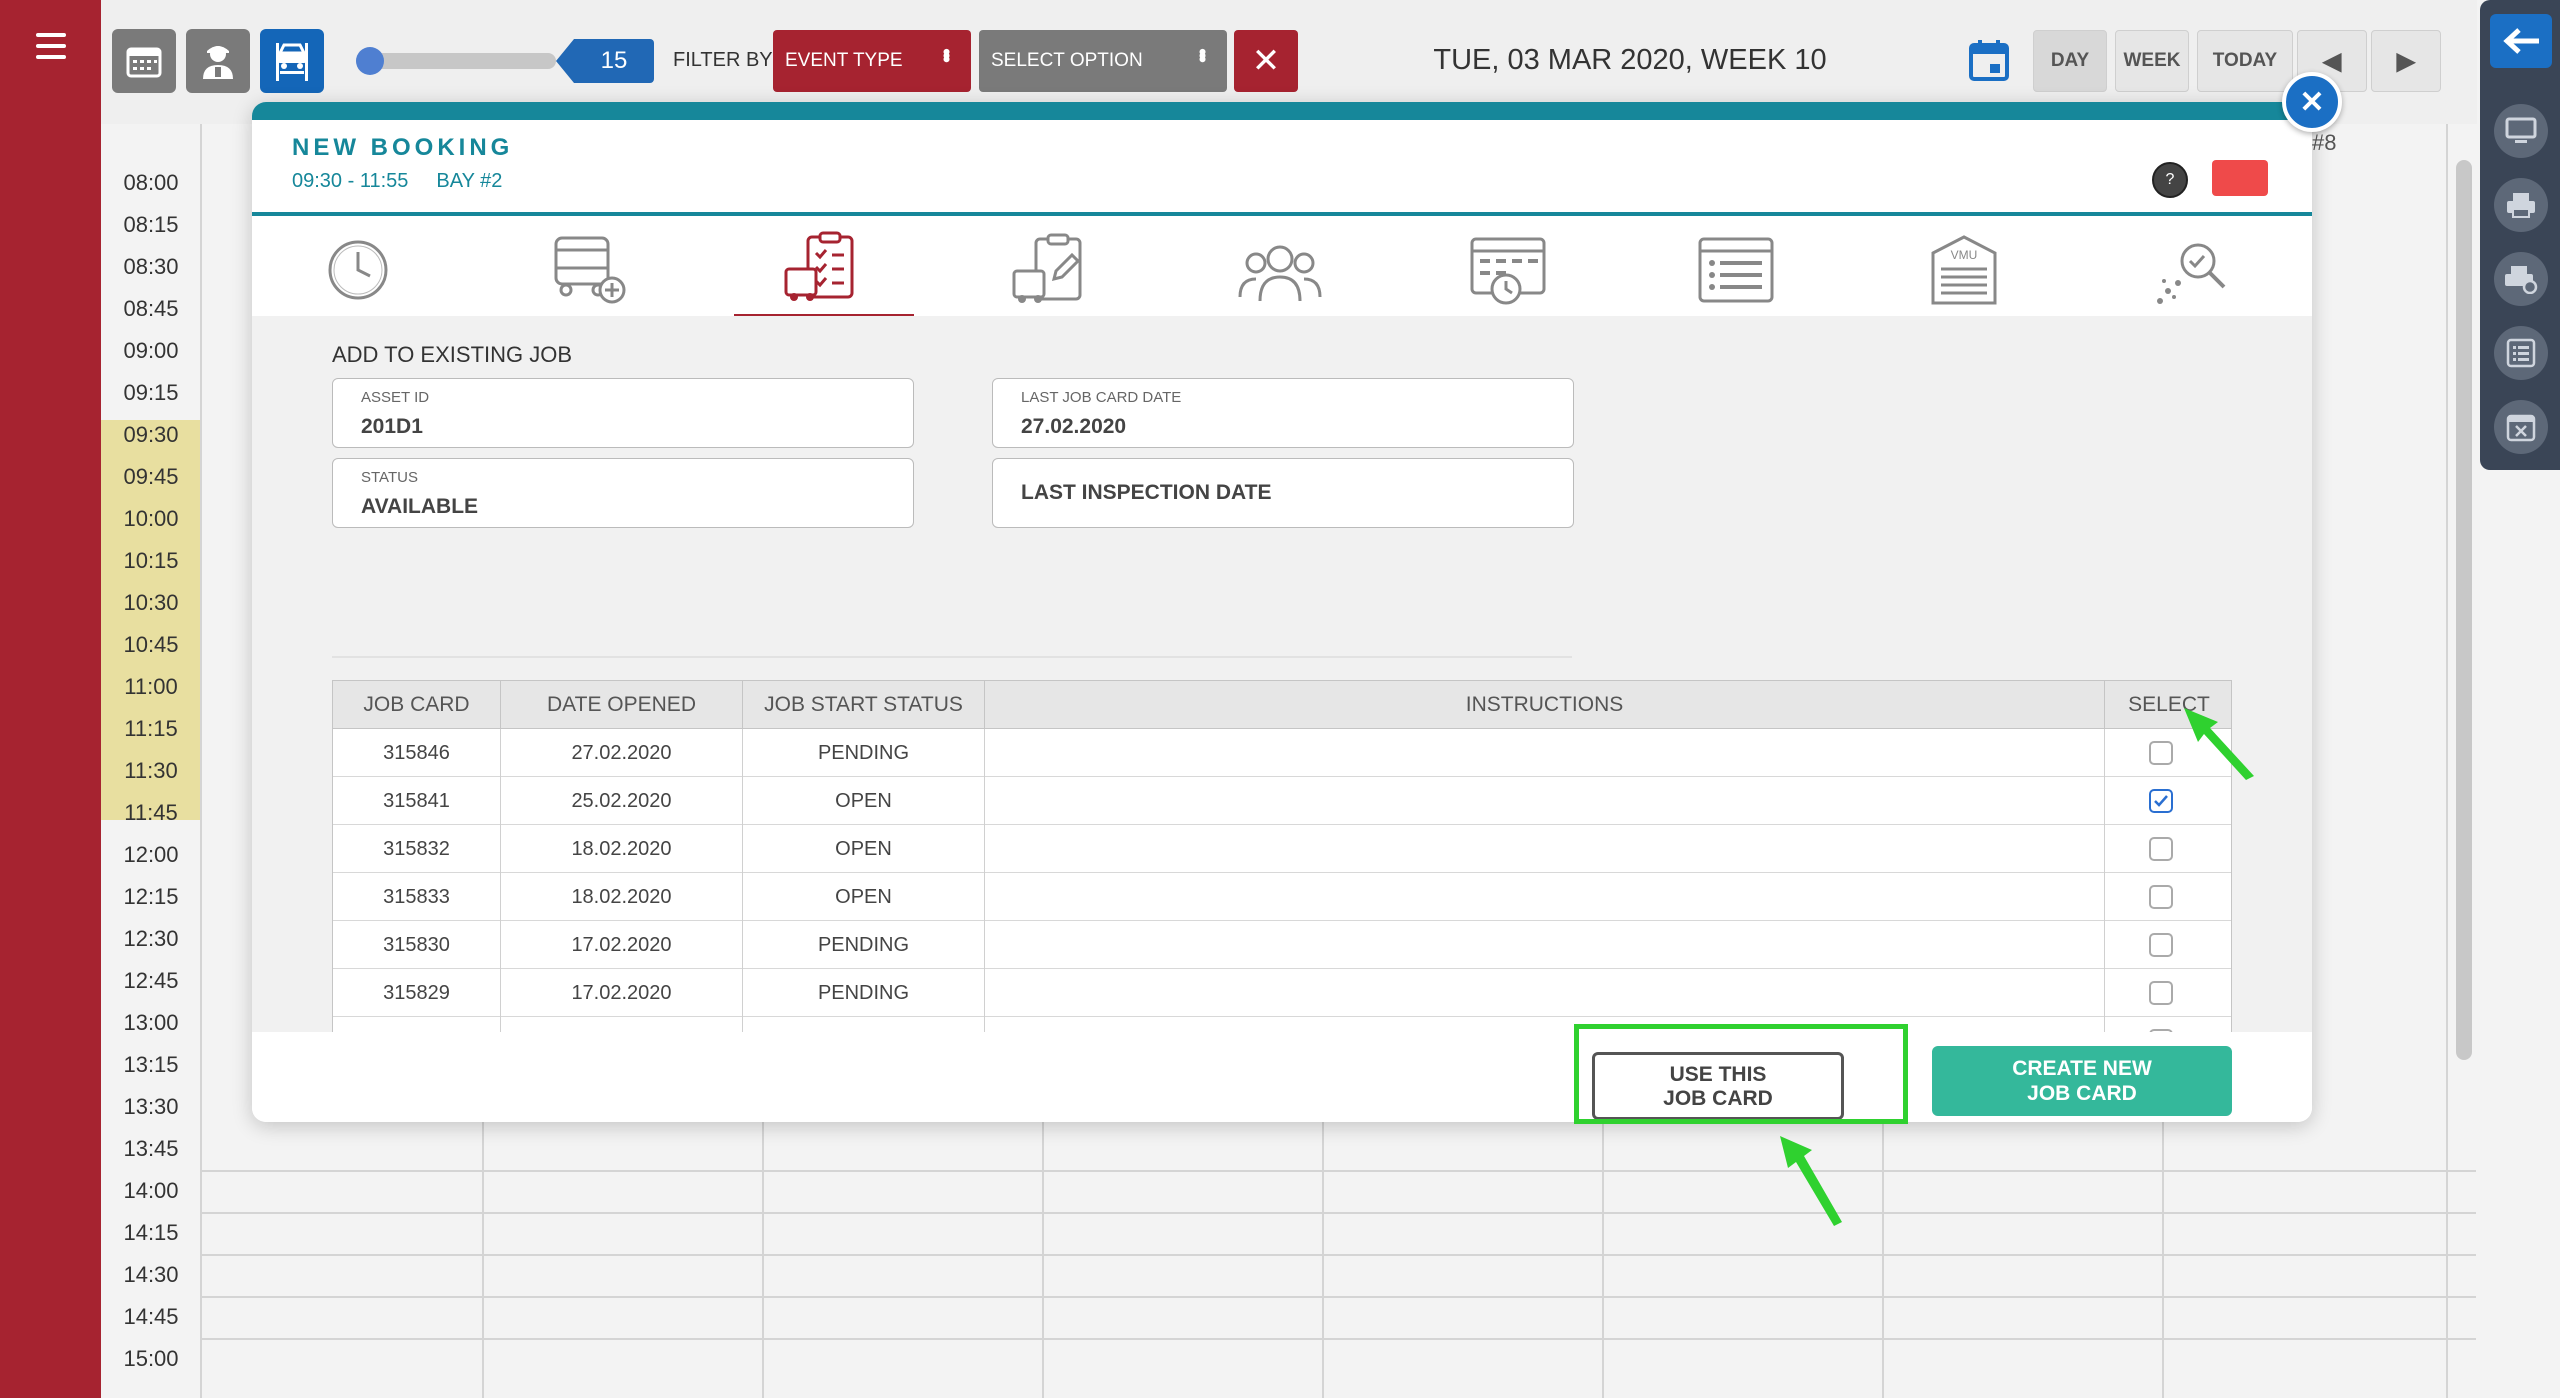 This screenshot has width=2560, height=1398. I want to click on bay-view-button, so click(292, 61).